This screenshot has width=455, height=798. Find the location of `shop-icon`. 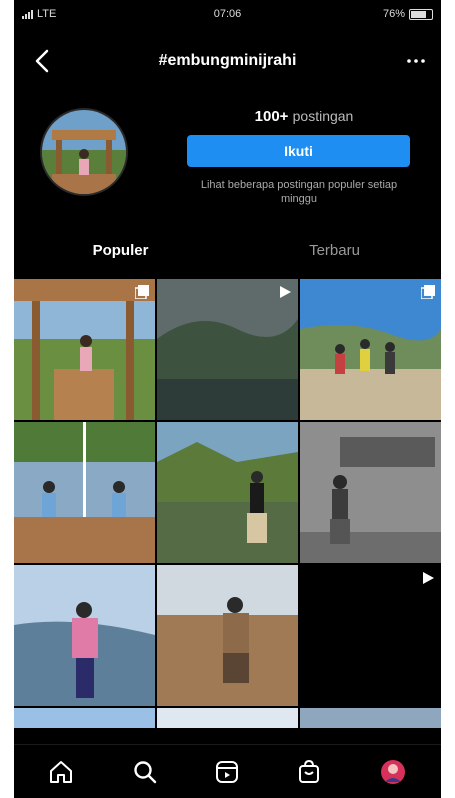

shop-icon is located at coordinates (309, 772).